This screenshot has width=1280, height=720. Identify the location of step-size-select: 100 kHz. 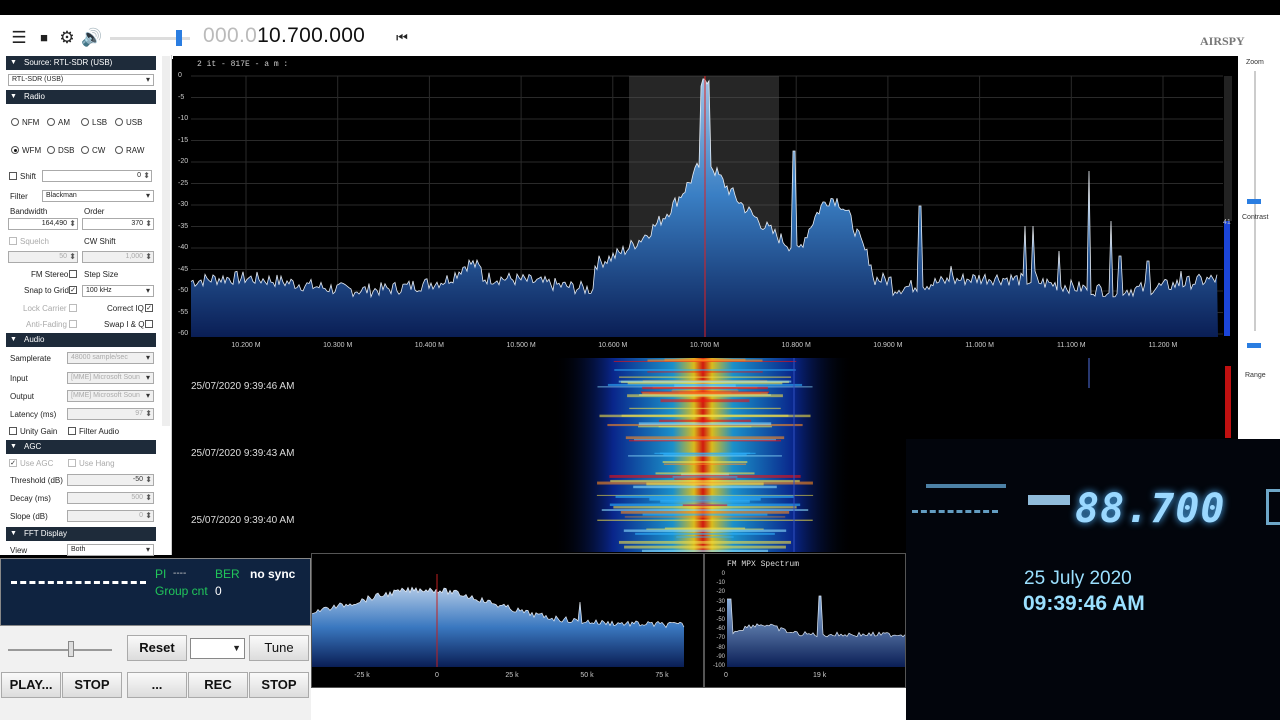
(118, 291).